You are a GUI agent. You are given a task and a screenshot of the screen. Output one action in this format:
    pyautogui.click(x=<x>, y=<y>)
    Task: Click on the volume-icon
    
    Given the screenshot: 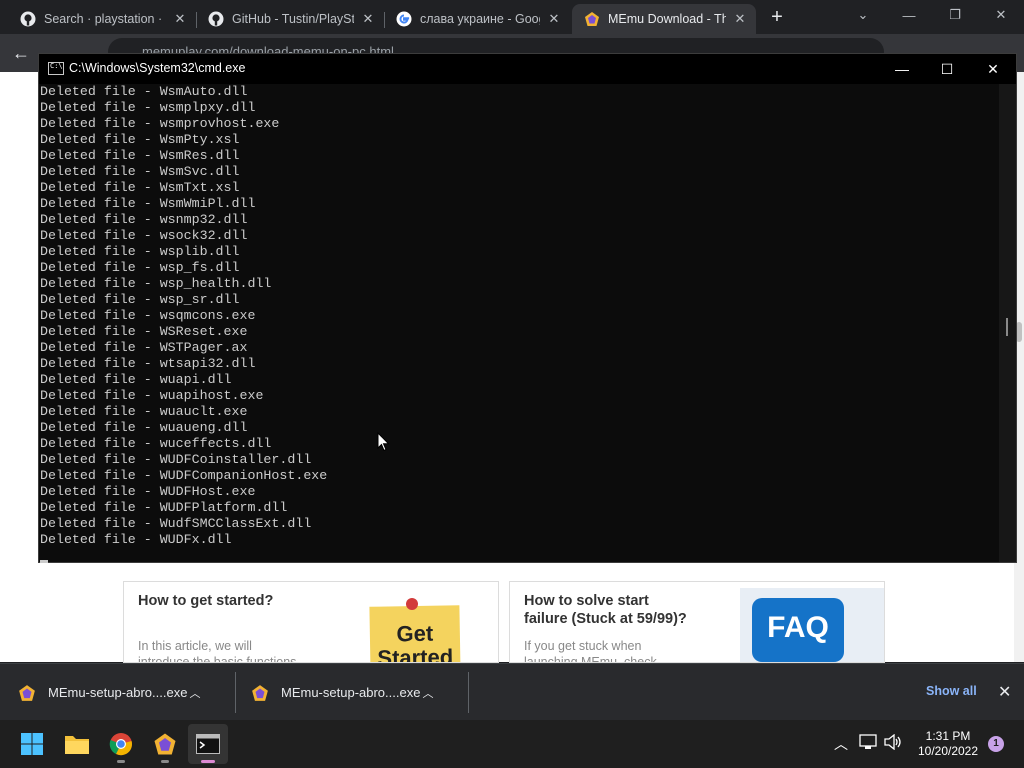 What is the action you would take?
    pyautogui.click(x=893, y=743)
    